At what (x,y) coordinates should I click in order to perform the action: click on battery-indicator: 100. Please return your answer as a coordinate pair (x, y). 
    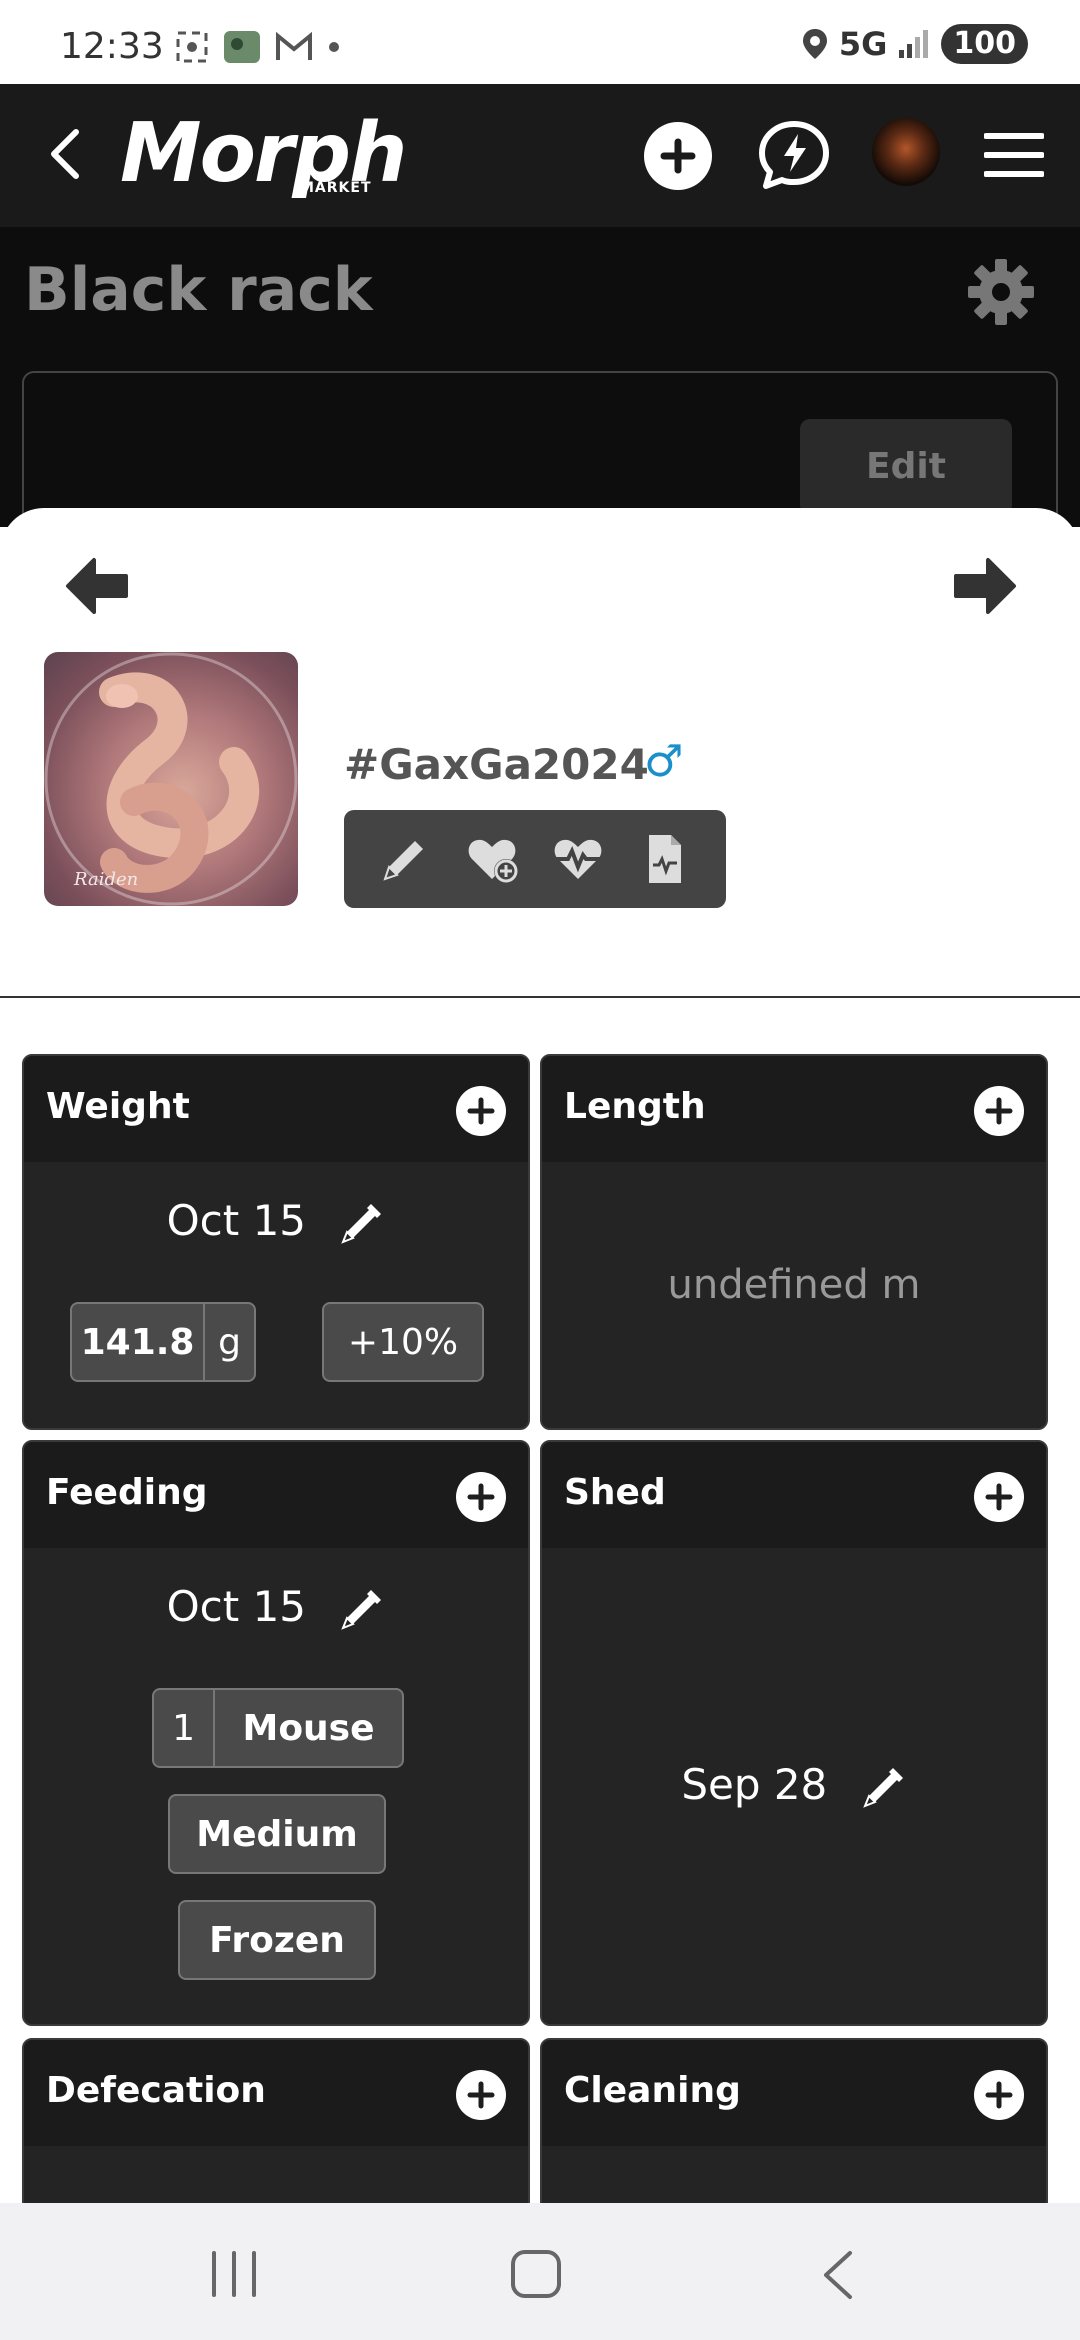
    Looking at the image, I should click on (984, 44).